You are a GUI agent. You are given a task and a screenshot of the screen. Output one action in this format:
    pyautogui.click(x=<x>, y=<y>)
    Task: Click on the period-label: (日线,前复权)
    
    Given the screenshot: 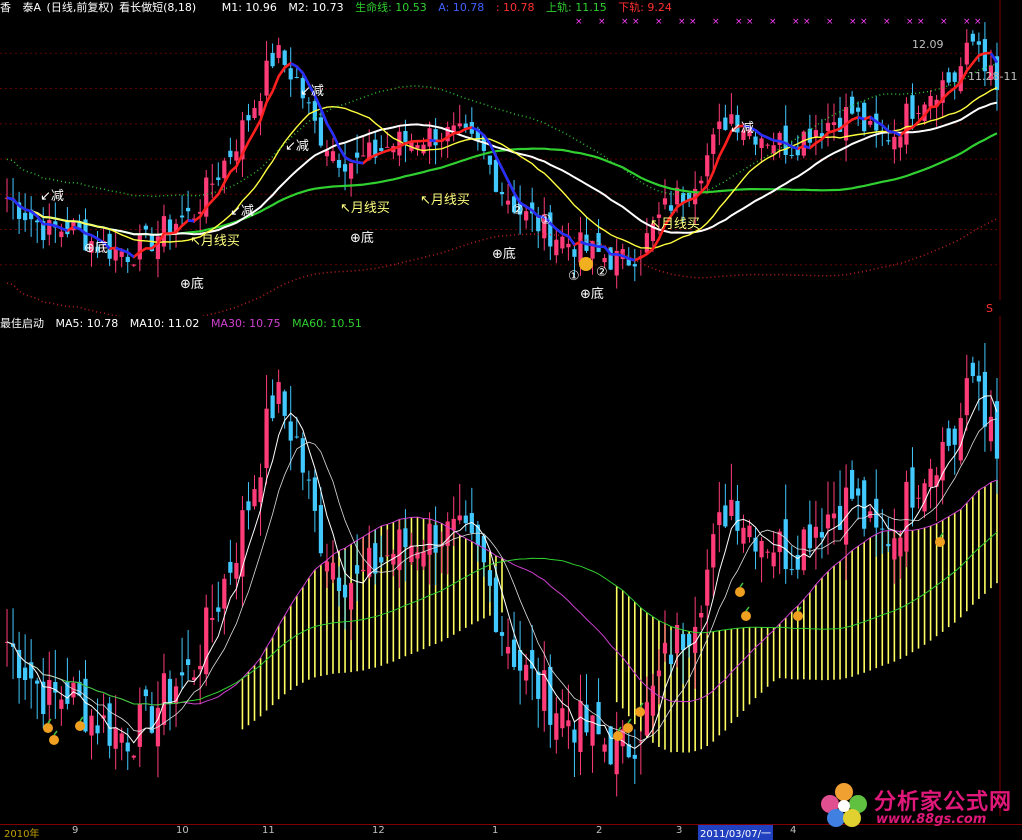 What is the action you would take?
    pyautogui.click(x=80, y=7)
    